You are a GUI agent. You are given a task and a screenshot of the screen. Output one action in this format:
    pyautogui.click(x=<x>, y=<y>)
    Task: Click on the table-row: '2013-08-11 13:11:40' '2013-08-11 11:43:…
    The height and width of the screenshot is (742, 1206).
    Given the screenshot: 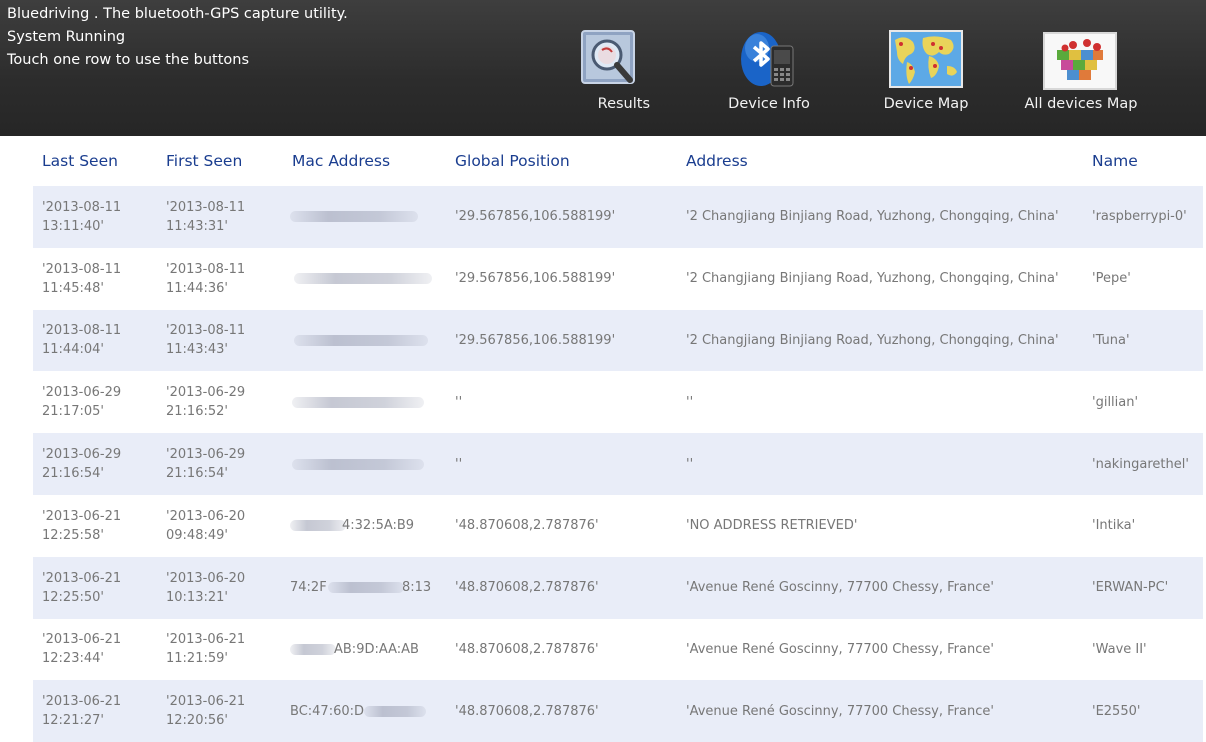 What is the action you would take?
    pyautogui.click(x=618, y=217)
    